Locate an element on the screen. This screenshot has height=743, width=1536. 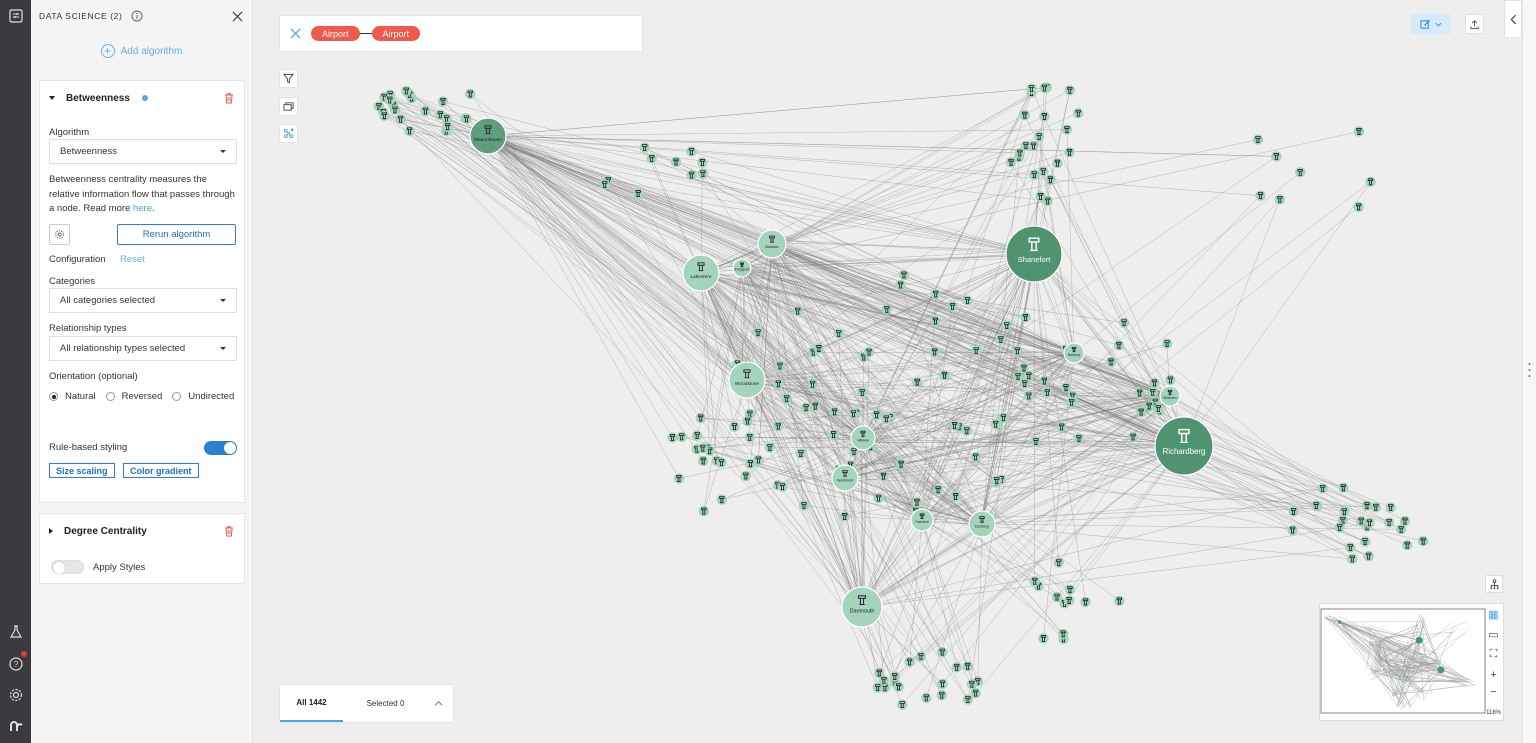
airport-hub-node: Eastberg is located at coordinates (982, 524).